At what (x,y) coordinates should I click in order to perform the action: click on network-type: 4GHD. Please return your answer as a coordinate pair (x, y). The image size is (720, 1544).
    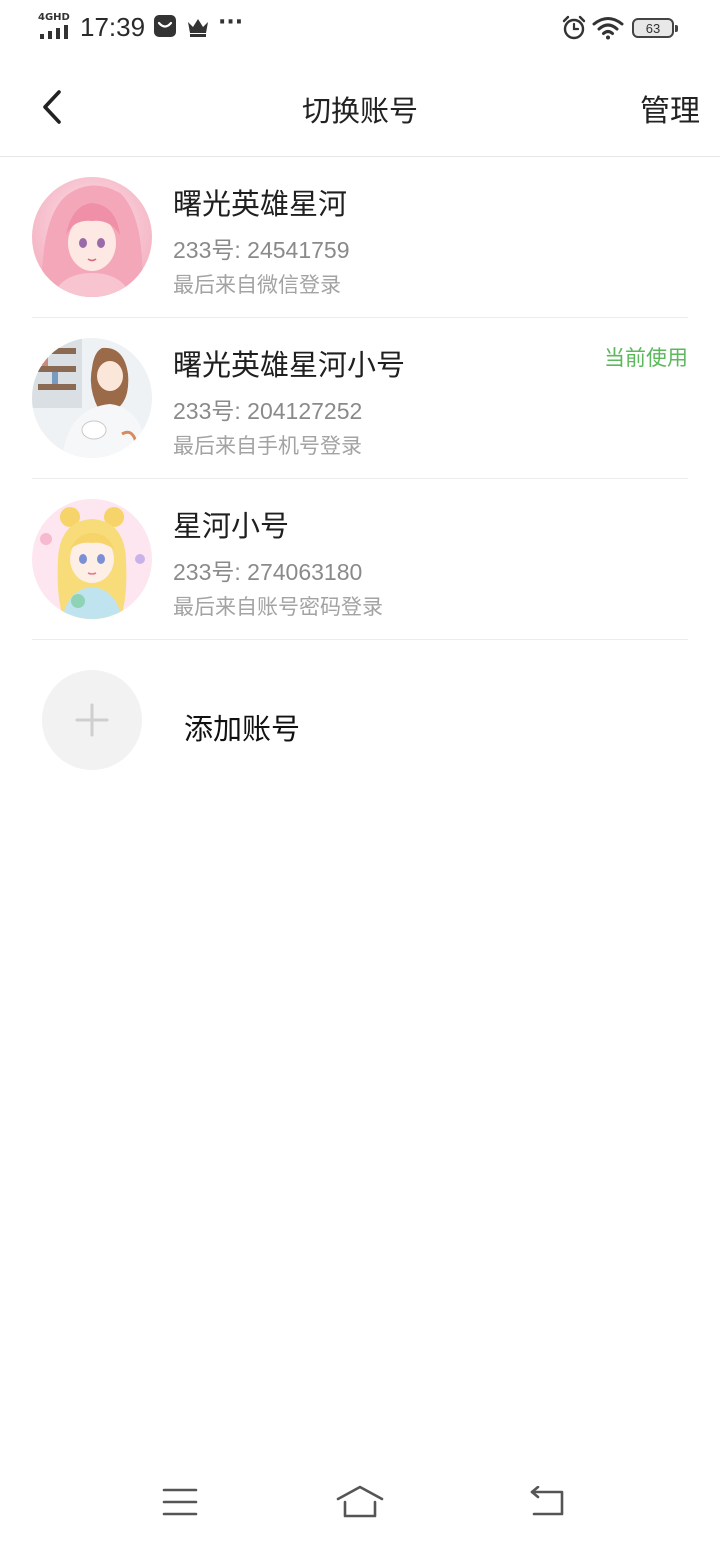
    Looking at the image, I should click on (54, 17).